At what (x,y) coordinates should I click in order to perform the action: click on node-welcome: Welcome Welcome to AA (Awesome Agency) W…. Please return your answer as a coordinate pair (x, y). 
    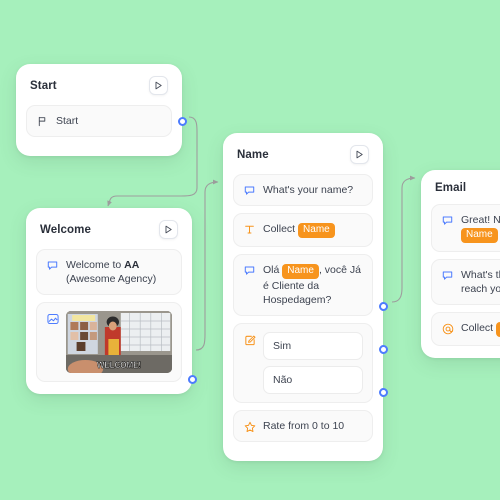
    Looking at the image, I should click on (111, 301).